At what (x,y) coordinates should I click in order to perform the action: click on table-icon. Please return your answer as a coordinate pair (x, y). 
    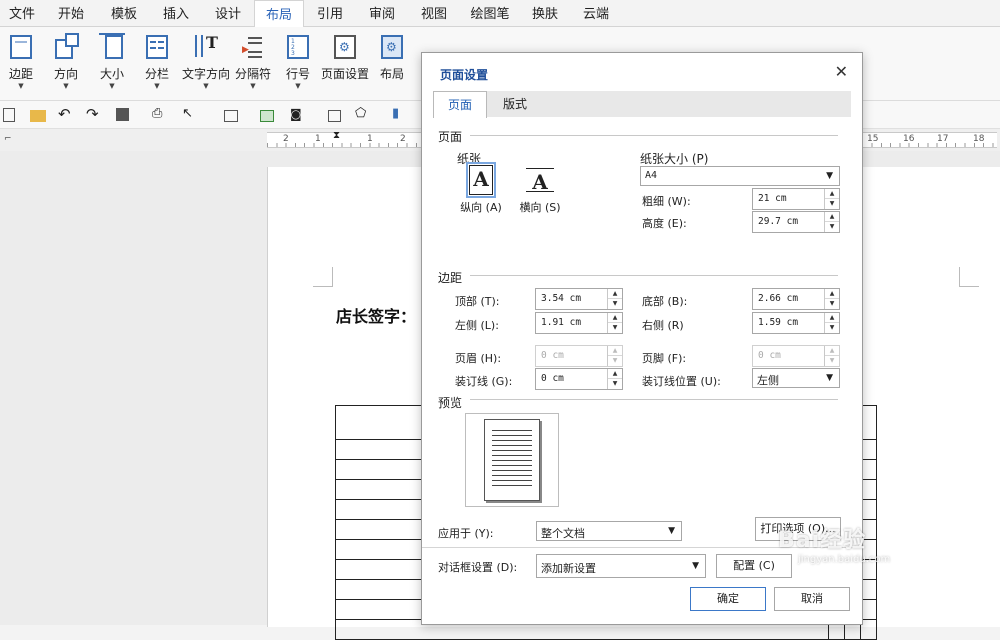
    Looking at the image, I should click on (231, 116).